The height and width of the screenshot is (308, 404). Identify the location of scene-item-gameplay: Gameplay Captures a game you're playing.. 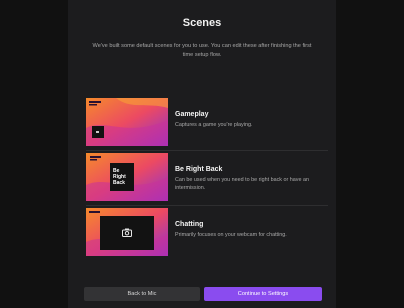
(207, 122).